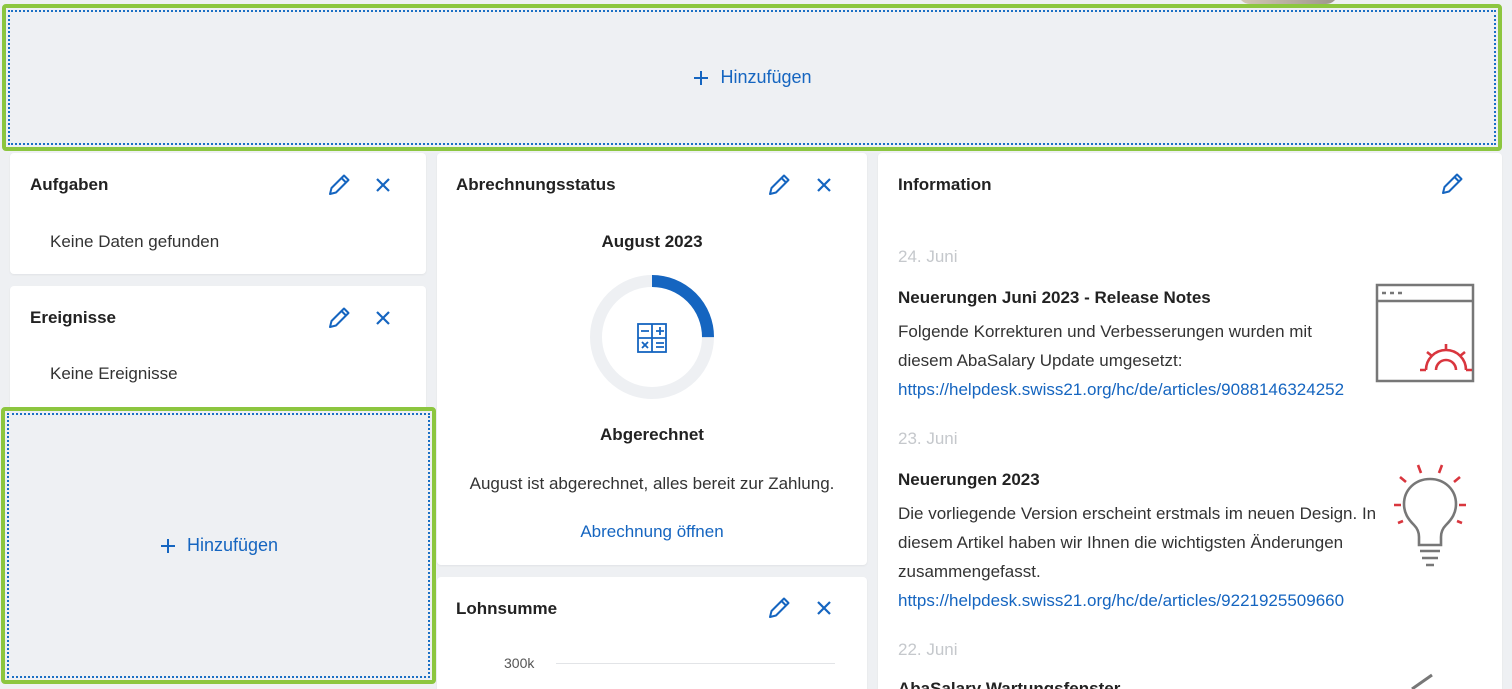  Describe the element at coordinates (1422, 681) in the screenshot. I see `pencil-tip-icon` at that location.